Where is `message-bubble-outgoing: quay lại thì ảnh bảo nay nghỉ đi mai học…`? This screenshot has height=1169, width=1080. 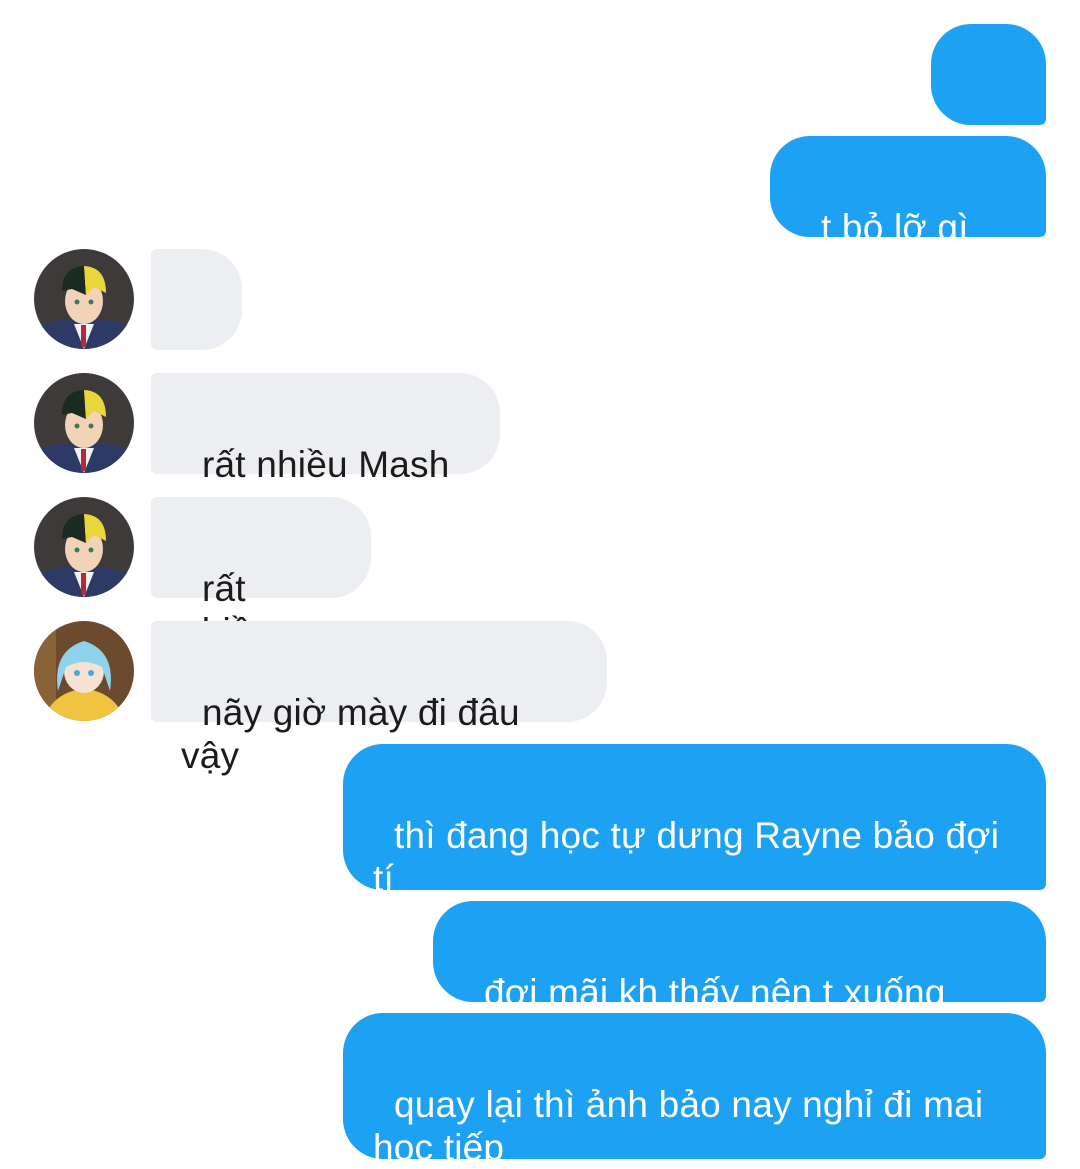
message-bubble-outgoing: quay lại thì ảnh bảo nay nghỉ đi mai học… is located at coordinates (694, 1090).